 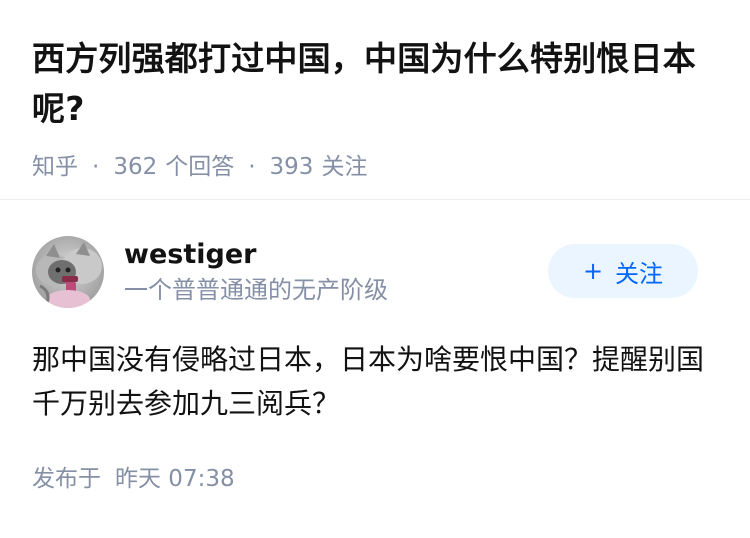 What do you see at coordinates (375, 479) in the screenshot?
I see `answer-publish-time: 发布于 昨天 07:38` at bounding box center [375, 479].